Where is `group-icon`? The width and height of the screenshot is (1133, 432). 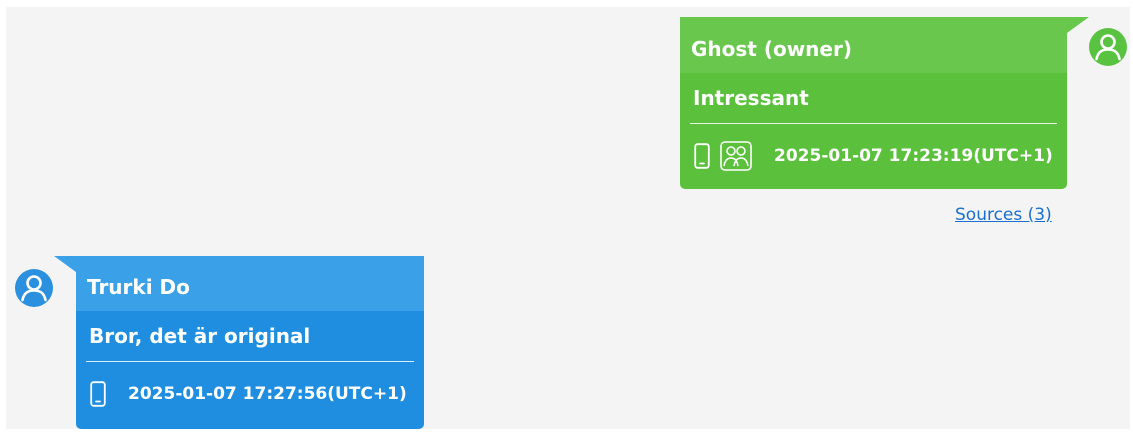
group-icon is located at coordinates (736, 156).